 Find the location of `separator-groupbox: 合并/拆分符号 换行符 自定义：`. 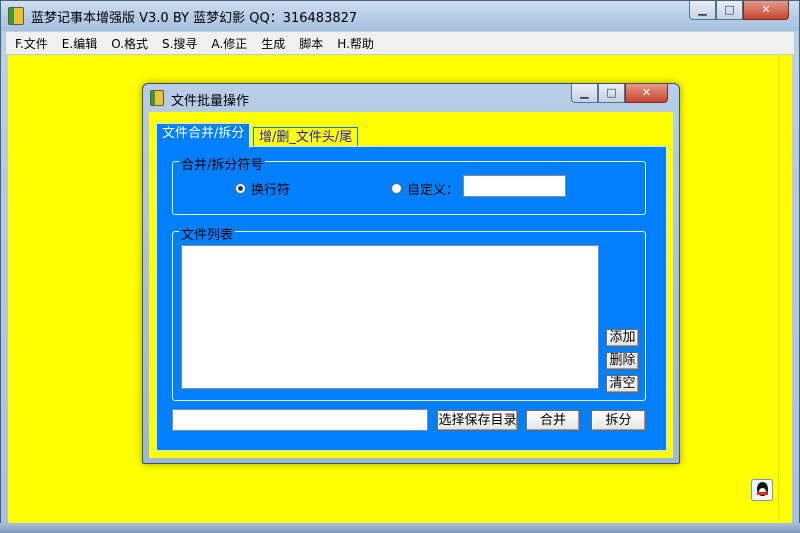

separator-groupbox: 合并/拆分符号 换行符 自定义： is located at coordinates (409, 184).